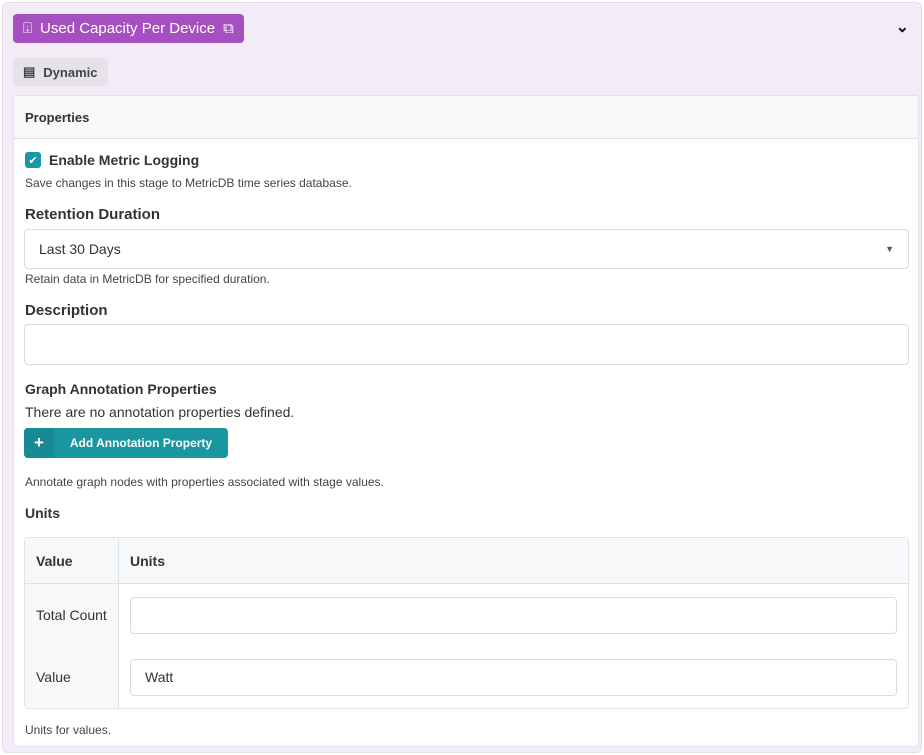 This screenshot has height=755, width=924. What do you see at coordinates (902, 27) in the screenshot?
I see `chevron-down-icon: ⌄` at bounding box center [902, 27].